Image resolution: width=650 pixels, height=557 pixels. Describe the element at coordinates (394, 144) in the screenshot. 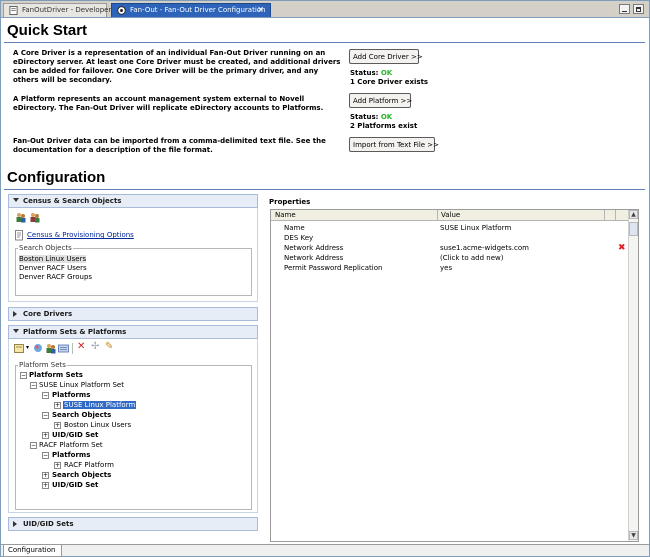

I see `import-from-text-file-button: Import from Text File >>` at that location.